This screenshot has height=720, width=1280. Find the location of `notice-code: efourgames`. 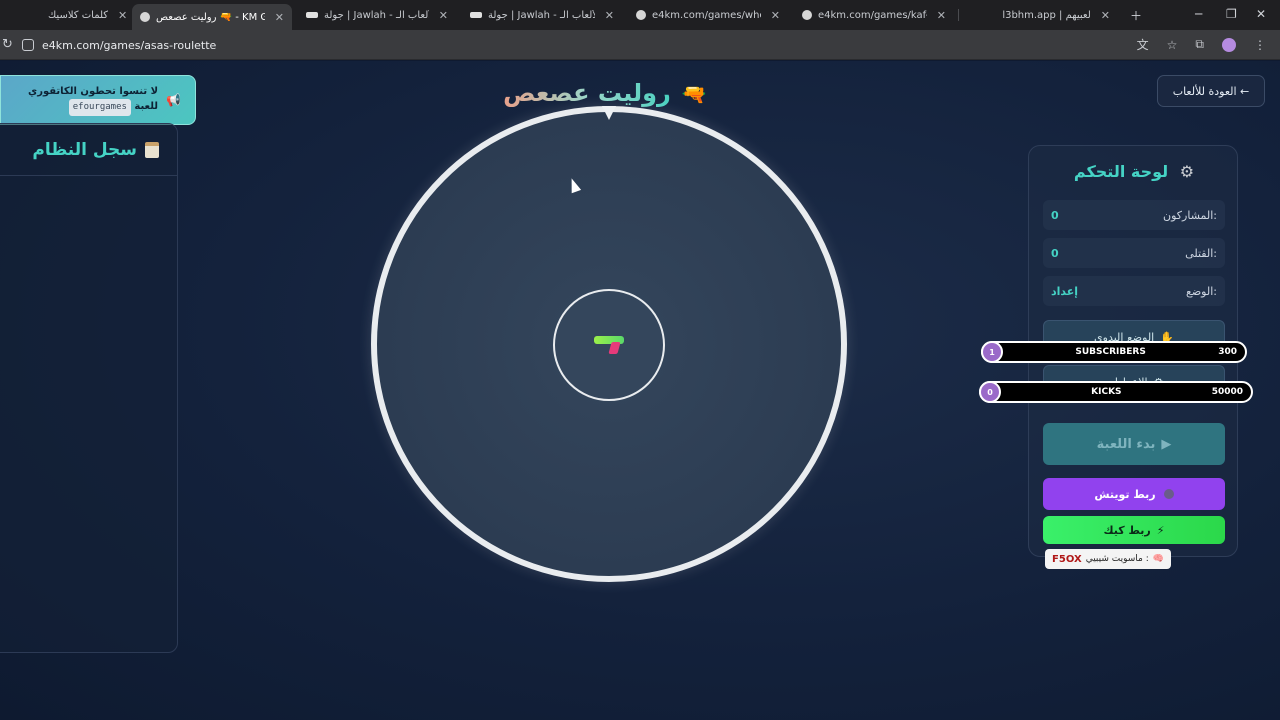

notice-code: efourgames is located at coordinates (99, 107).